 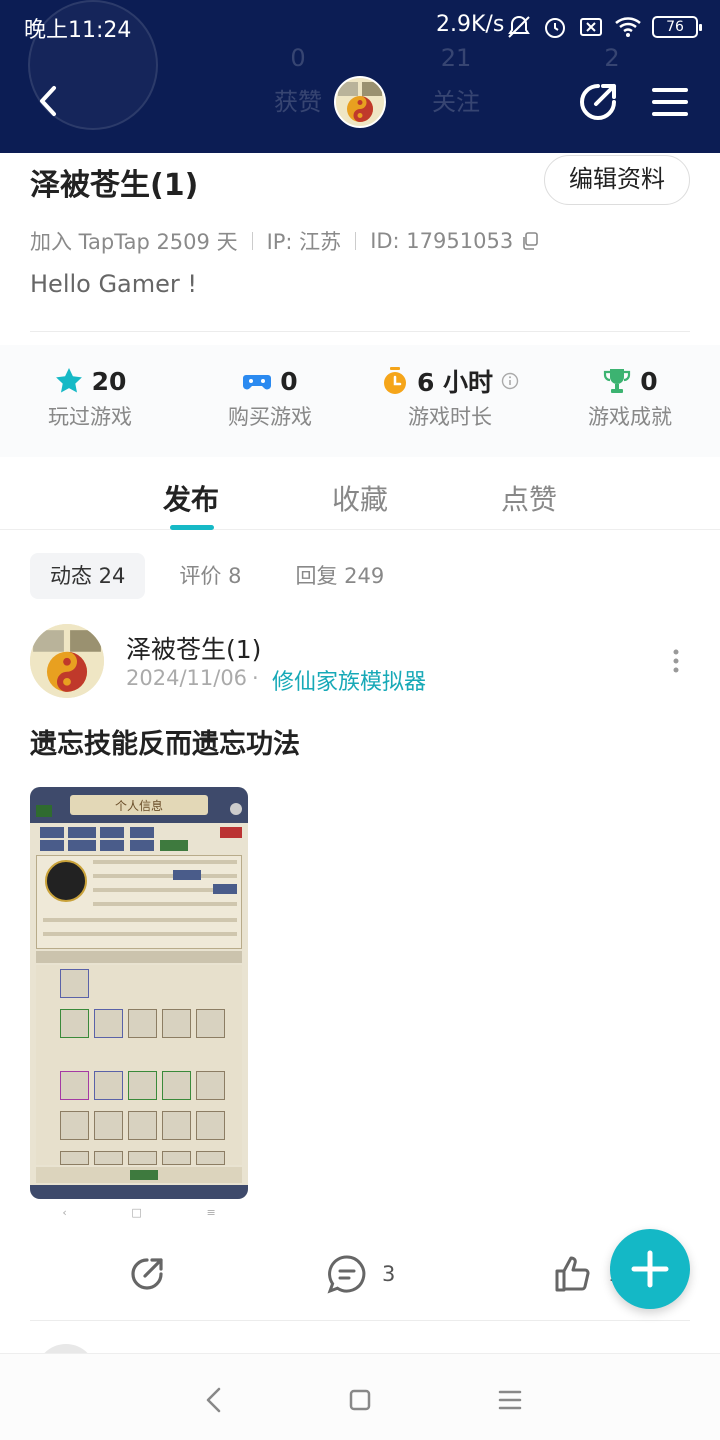 I want to click on header-avatar, so click(x=360, y=102).